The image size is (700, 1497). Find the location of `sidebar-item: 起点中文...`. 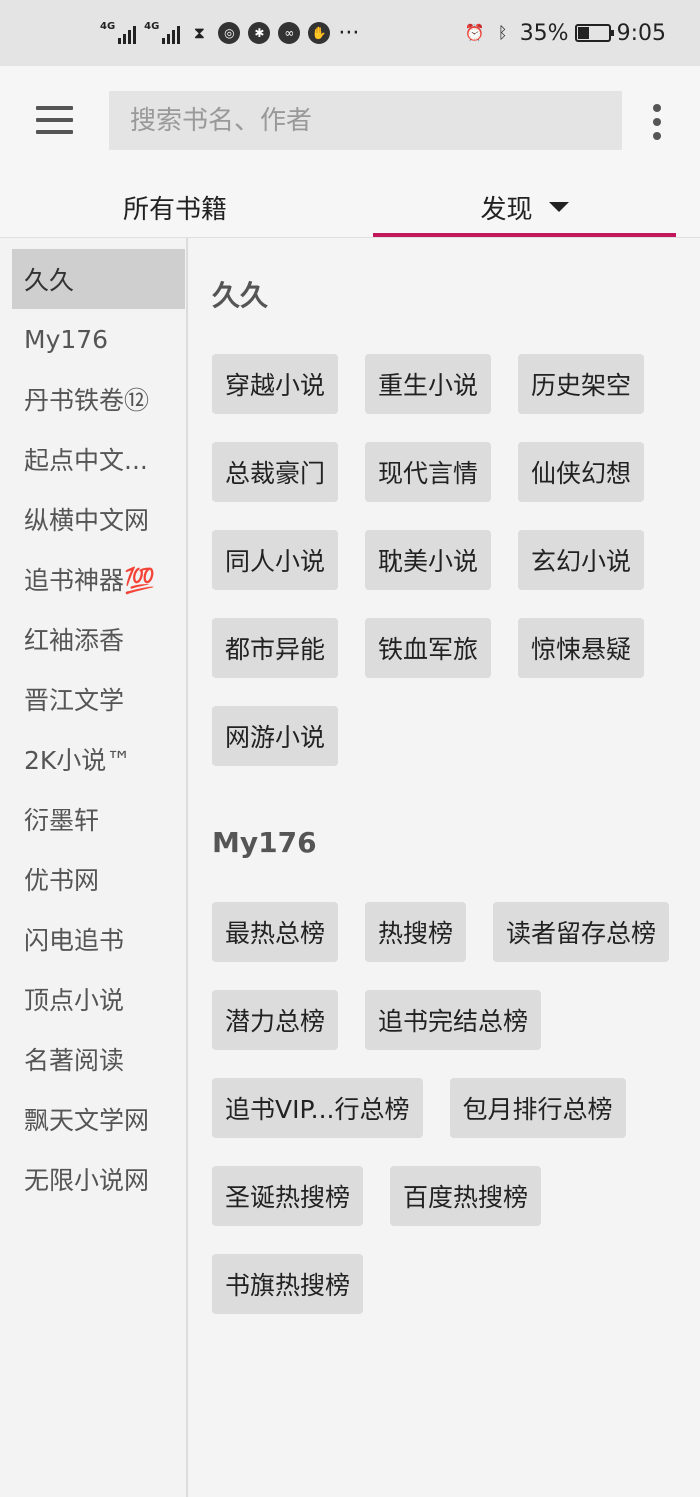

sidebar-item: 起点中文... is located at coordinates (93, 459).